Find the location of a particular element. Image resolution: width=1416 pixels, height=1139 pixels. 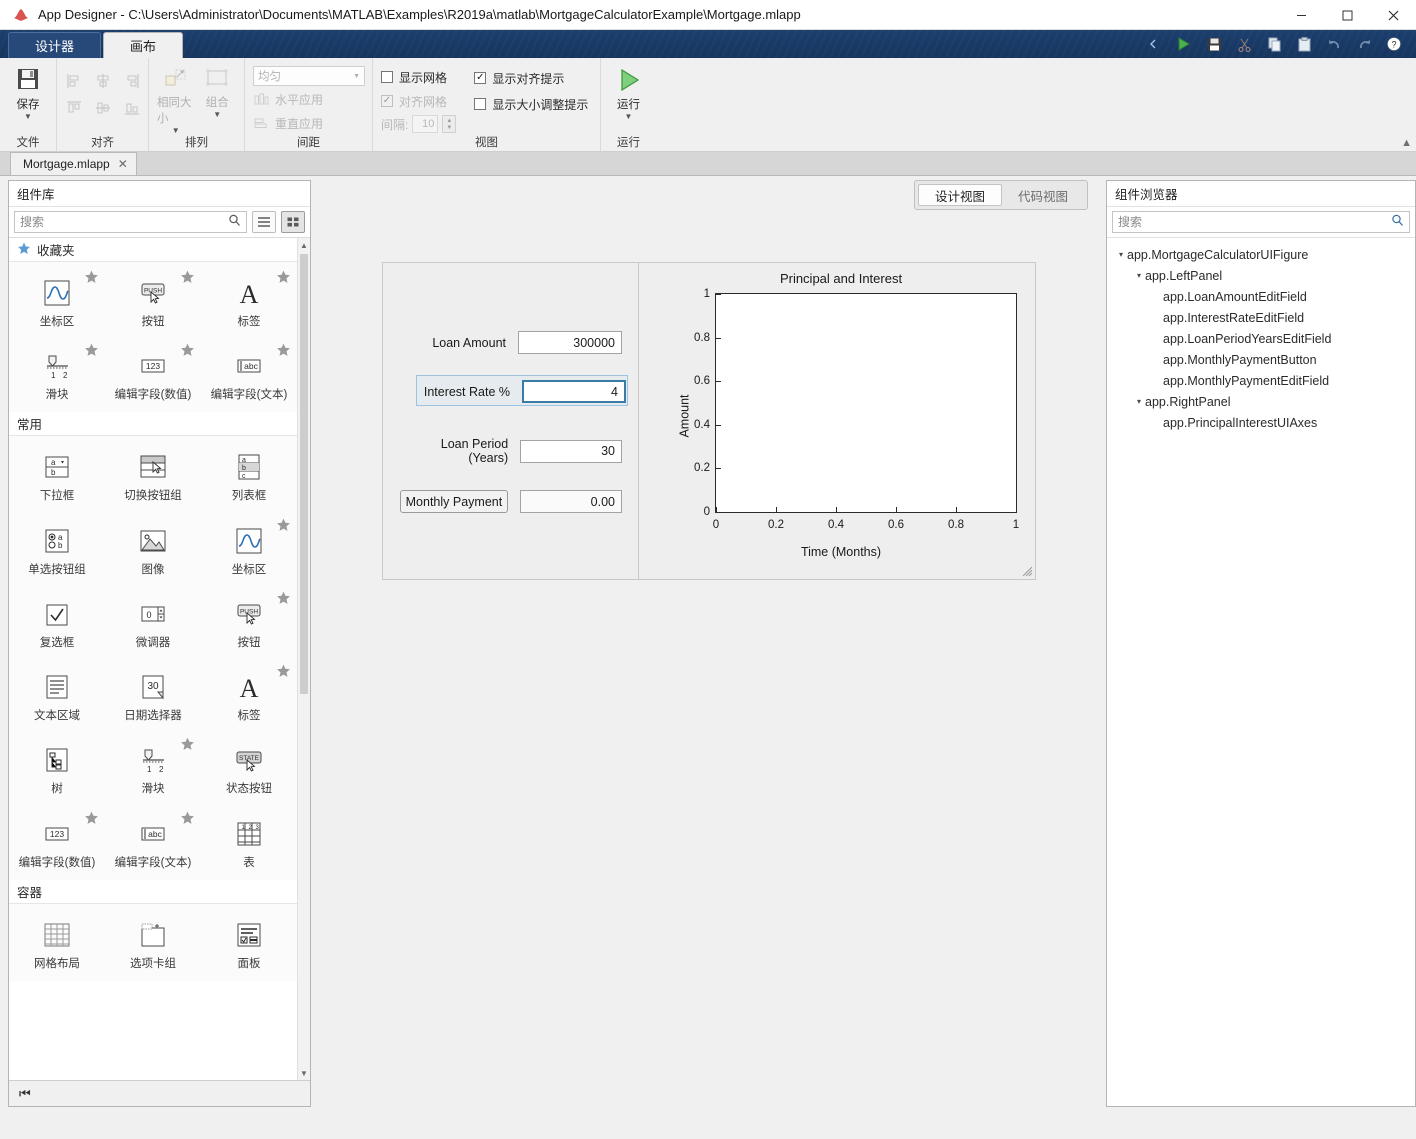

library-component: a b 单选按钮组 is located at coordinates (57, 547).